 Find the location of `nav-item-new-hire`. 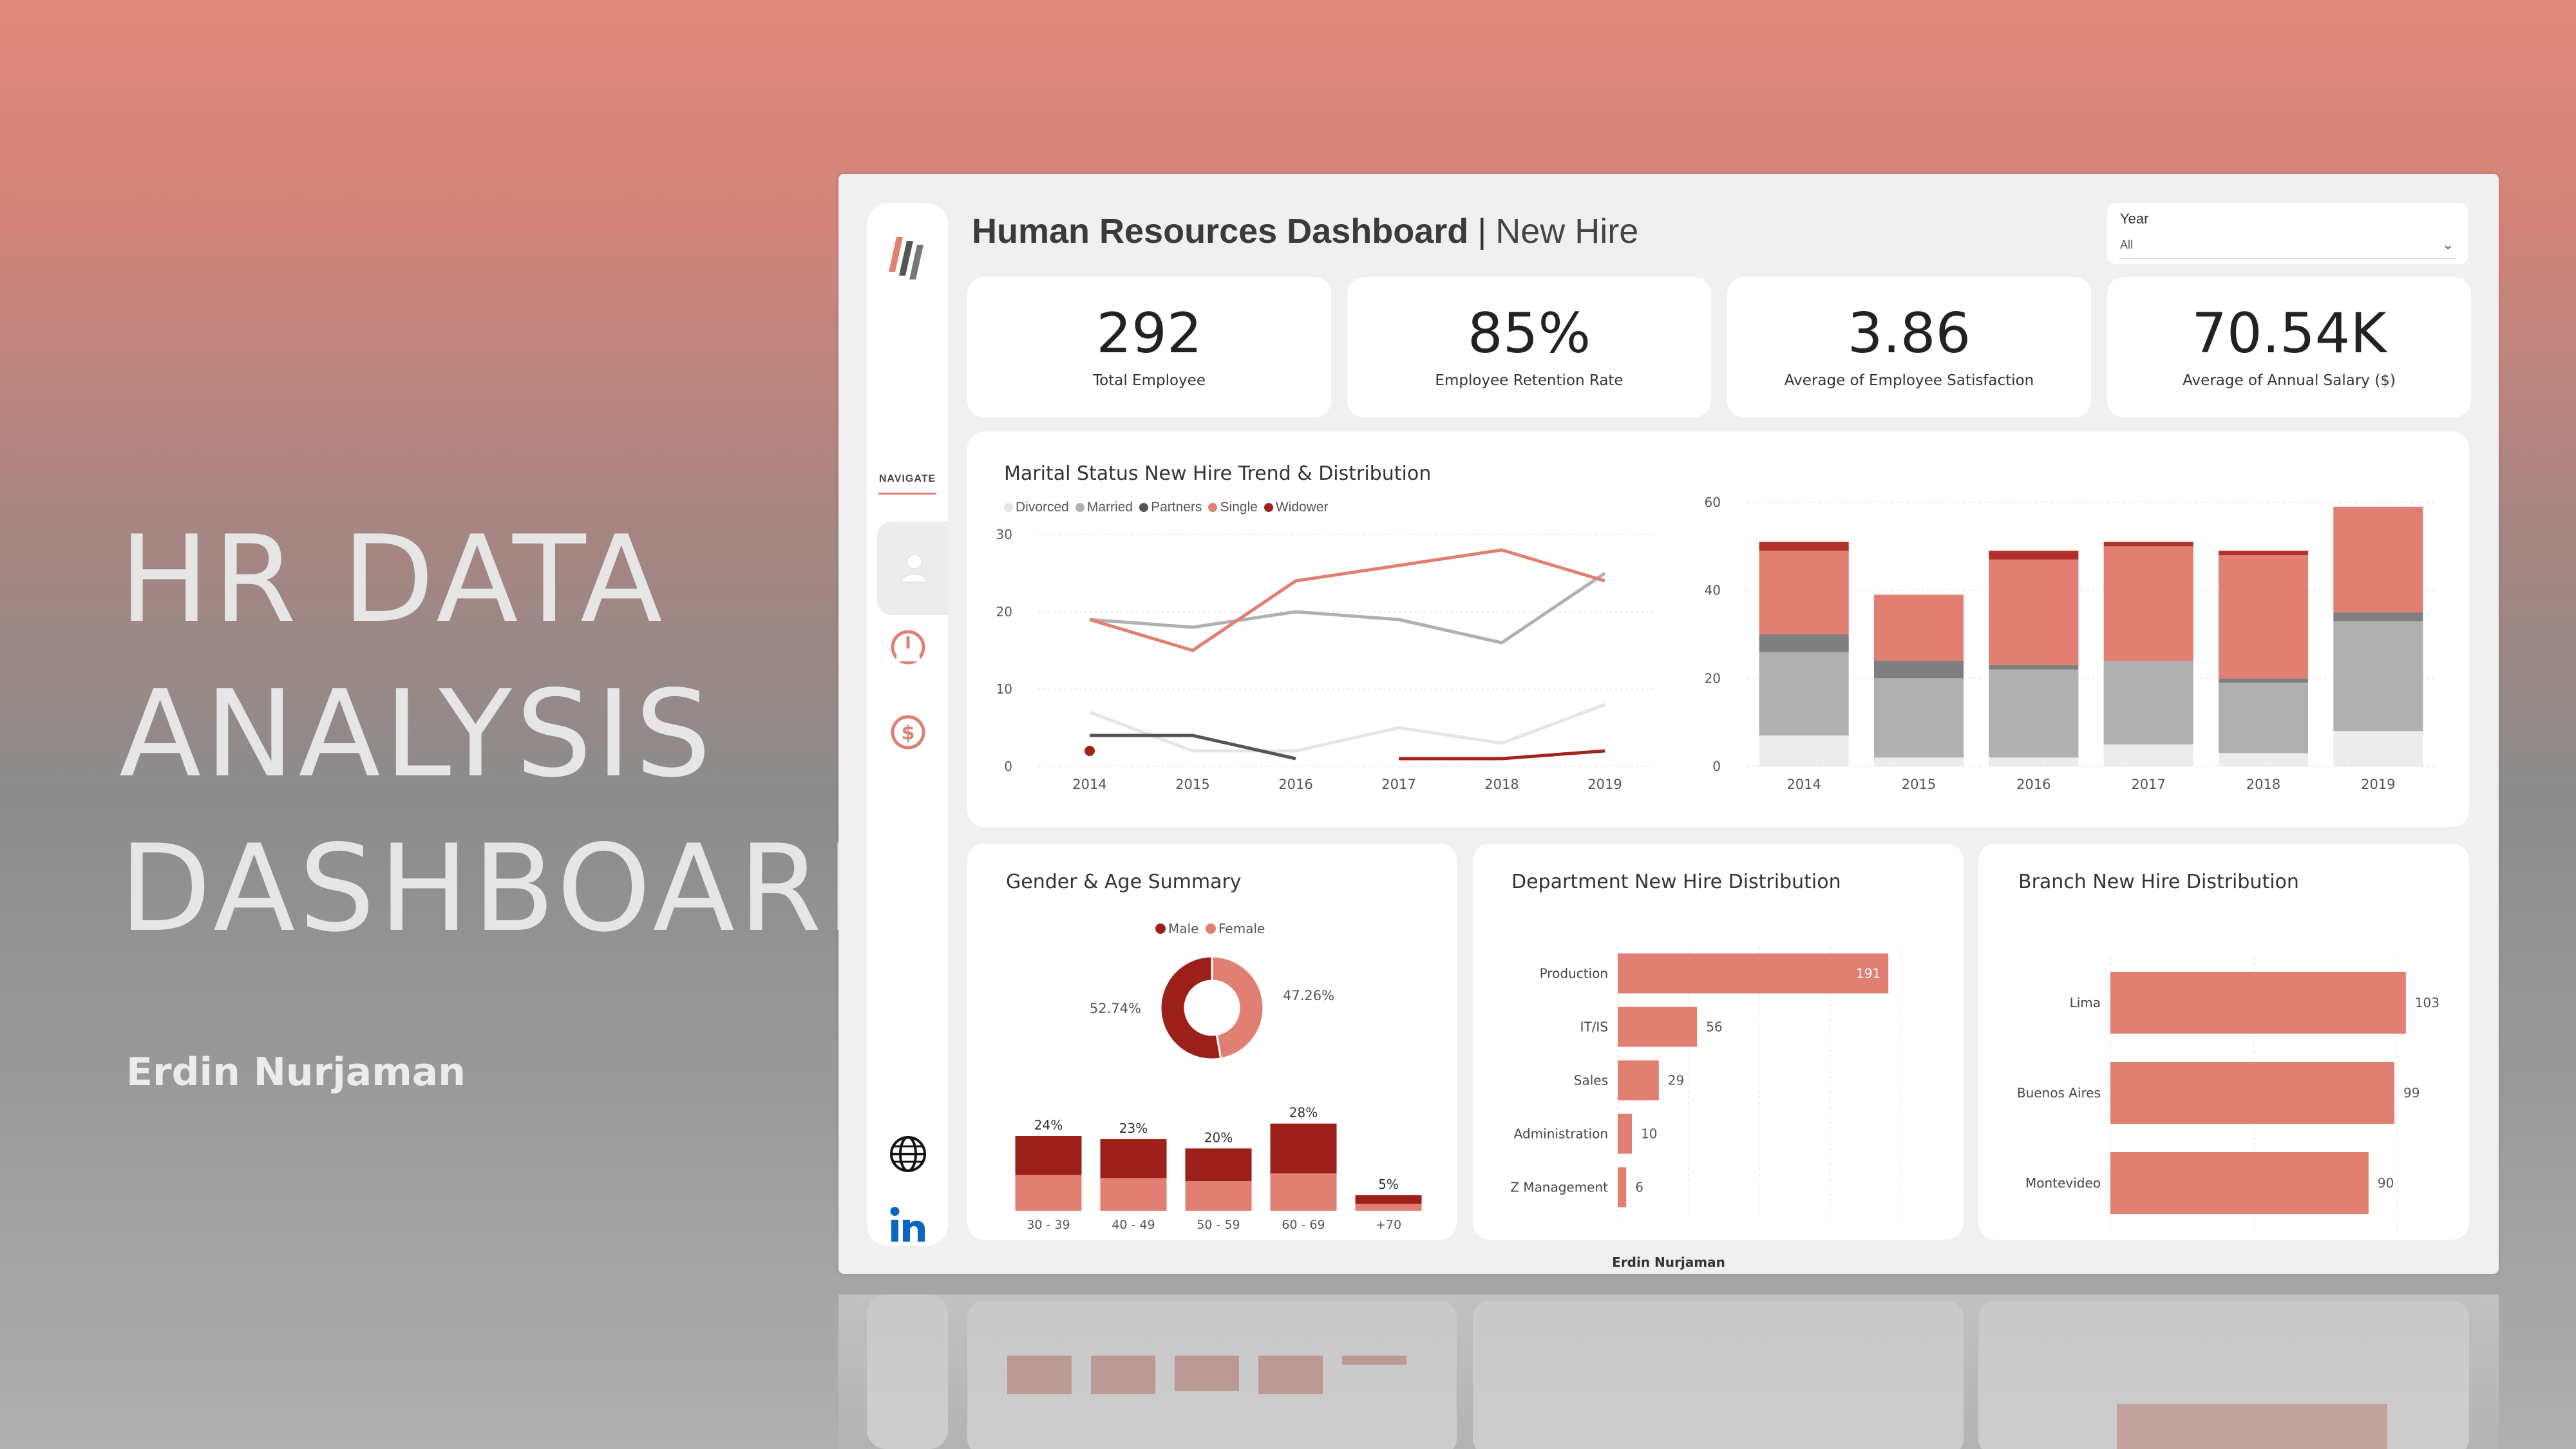

nav-item-new-hire is located at coordinates (912, 569).